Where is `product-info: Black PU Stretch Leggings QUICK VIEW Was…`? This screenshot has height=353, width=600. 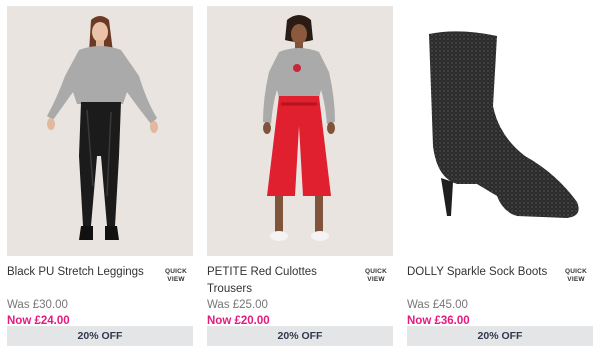 product-info: Black PU Stretch Leggings QUICK VIEW Was… is located at coordinates (100, 292).